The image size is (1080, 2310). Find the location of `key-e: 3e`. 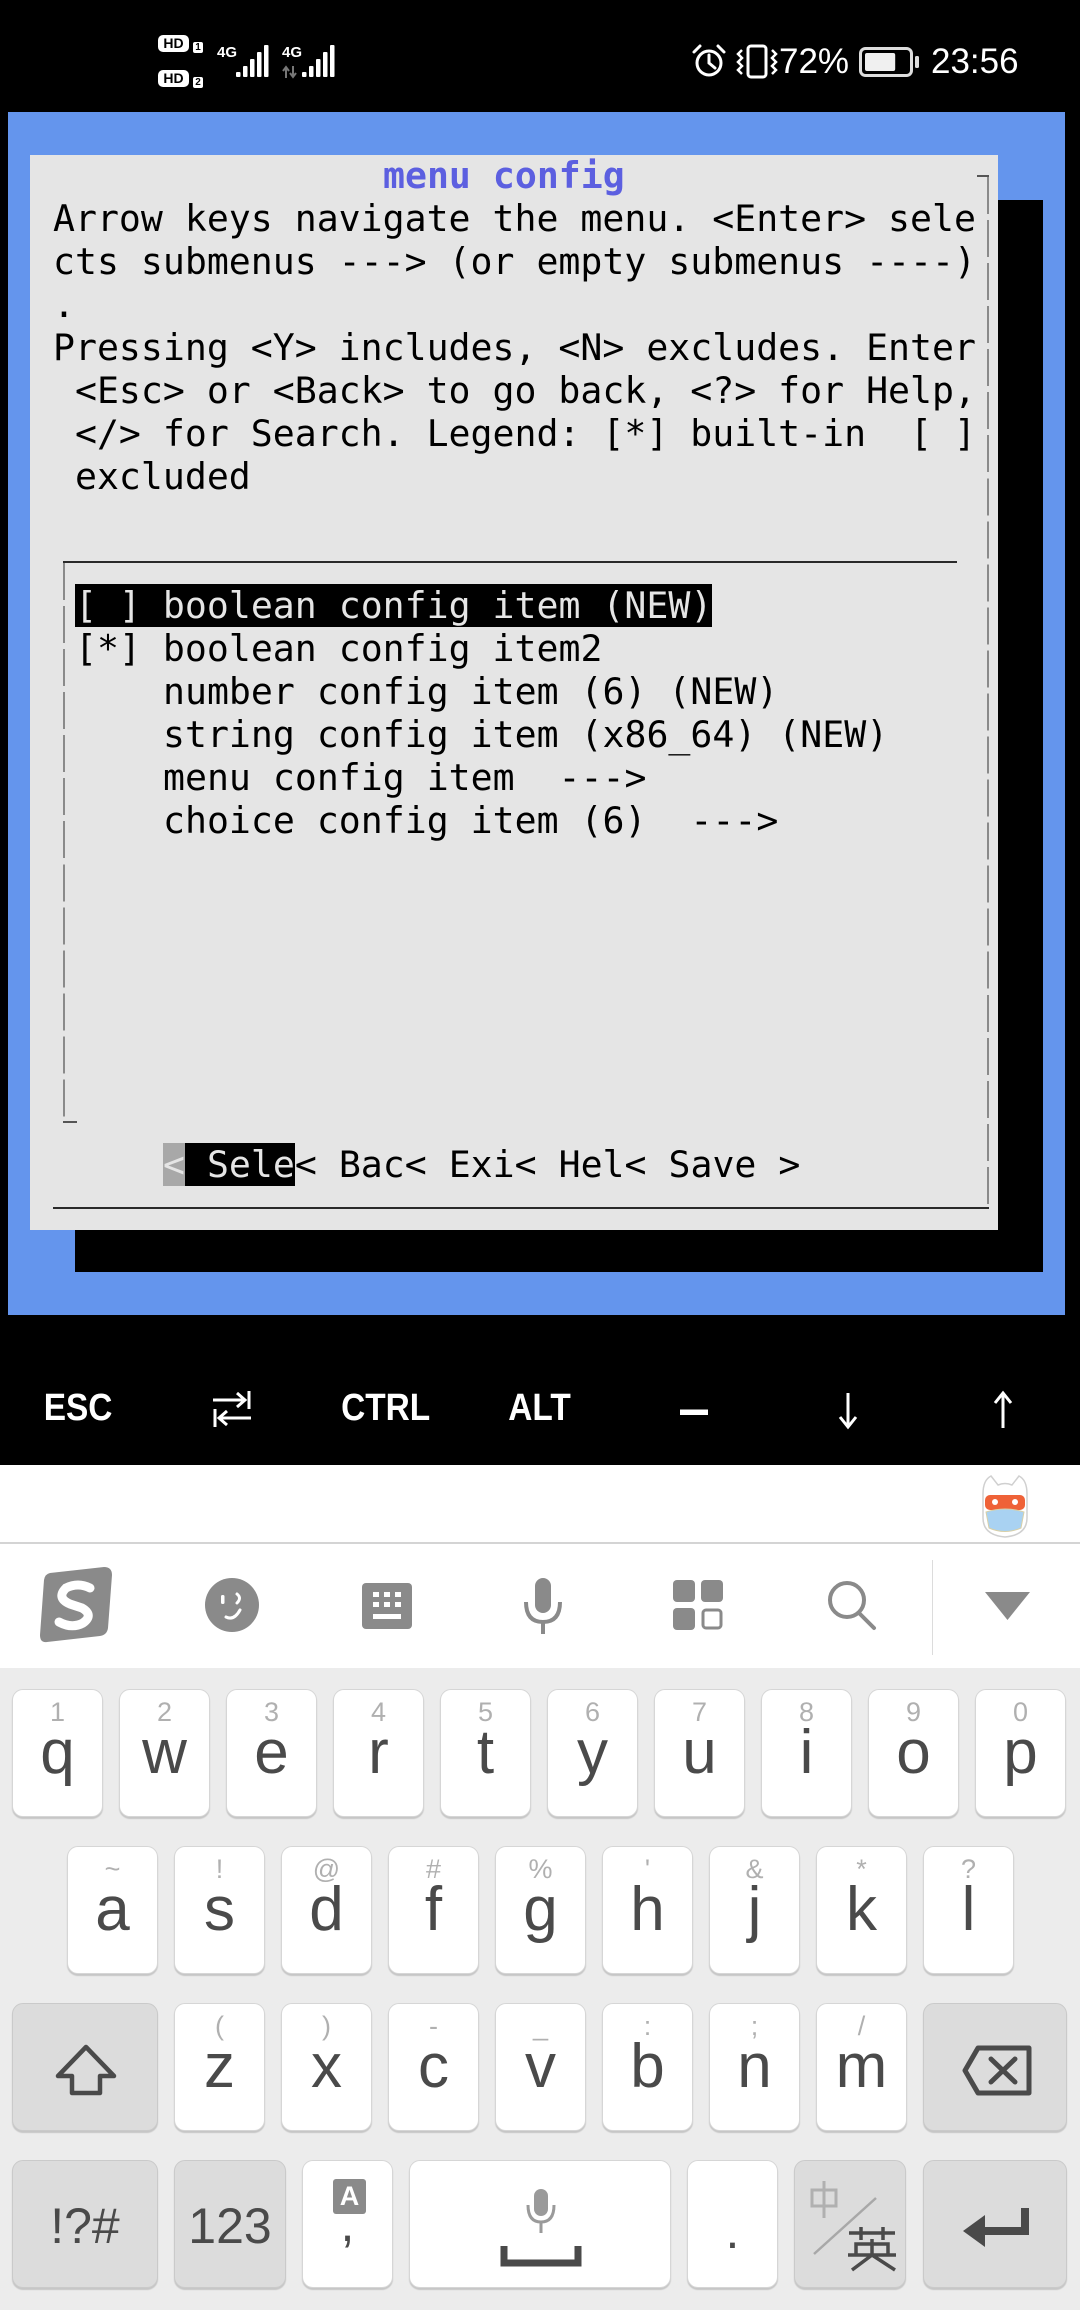

key-e: 3e is located at coordinates (271, 1753).